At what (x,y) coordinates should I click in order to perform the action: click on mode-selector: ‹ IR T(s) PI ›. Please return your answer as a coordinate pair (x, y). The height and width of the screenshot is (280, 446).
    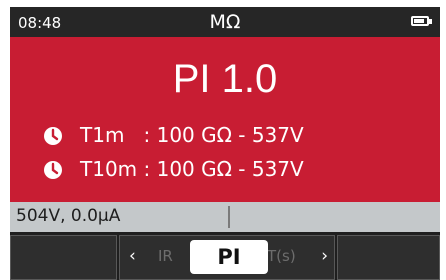
    Looking at the image, I should click on (227, 257).